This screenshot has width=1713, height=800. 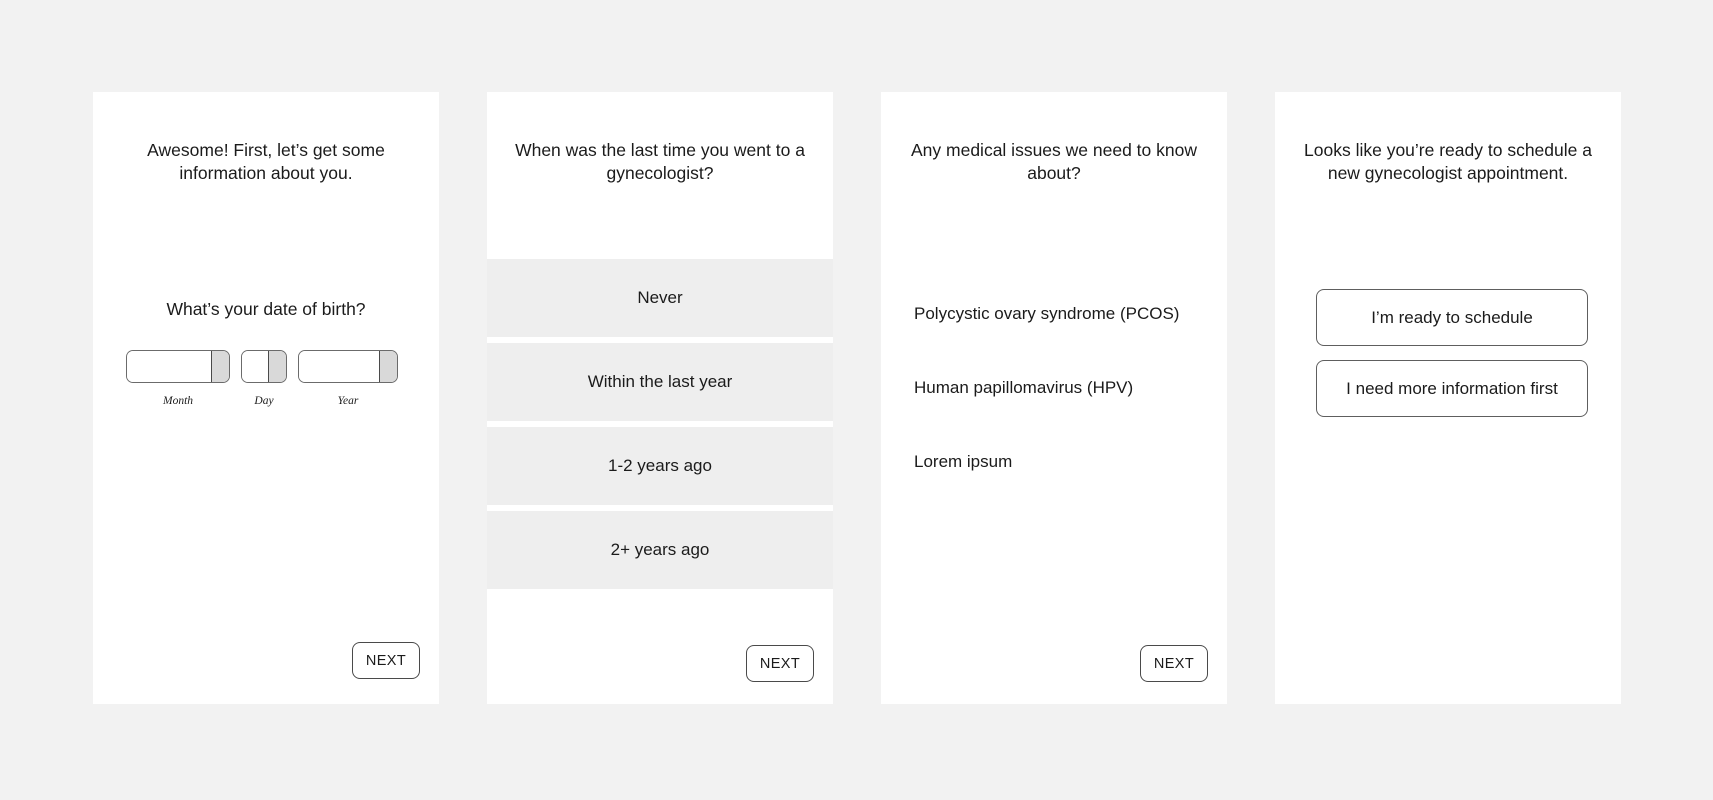 I want to click on next-button-last-visit: NEXT, so click(x=780, y=663).